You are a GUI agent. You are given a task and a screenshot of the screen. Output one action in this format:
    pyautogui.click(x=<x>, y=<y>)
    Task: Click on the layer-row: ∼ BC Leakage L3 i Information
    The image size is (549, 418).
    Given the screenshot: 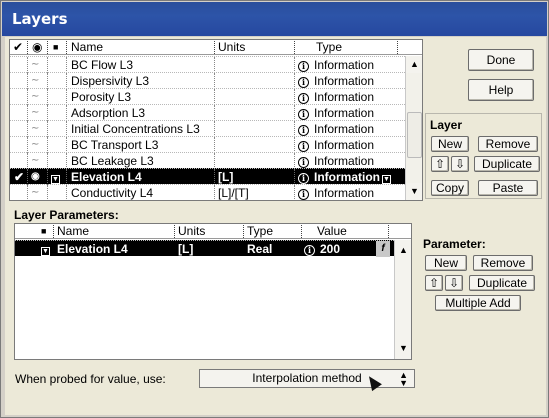 What is the action you would take?
    pyautogui.click(x=207, y=160)
    